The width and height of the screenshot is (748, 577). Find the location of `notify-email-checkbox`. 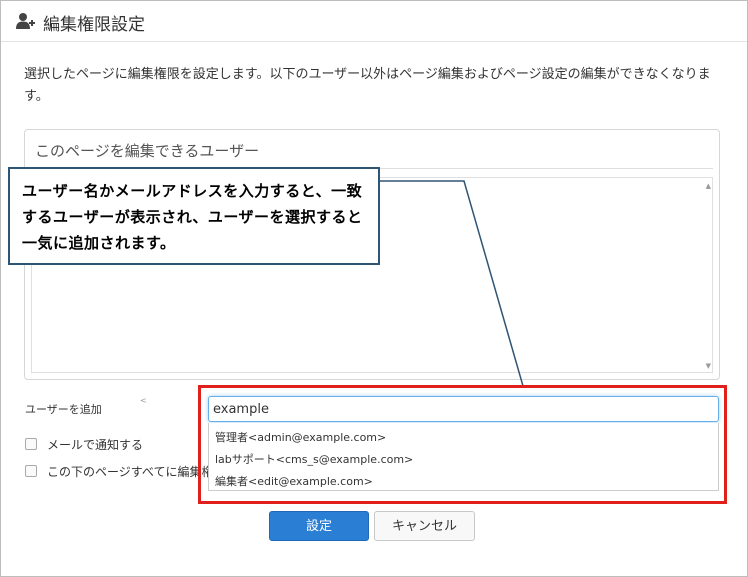

notify-email-checkbox is located at coordinates (31, 444).